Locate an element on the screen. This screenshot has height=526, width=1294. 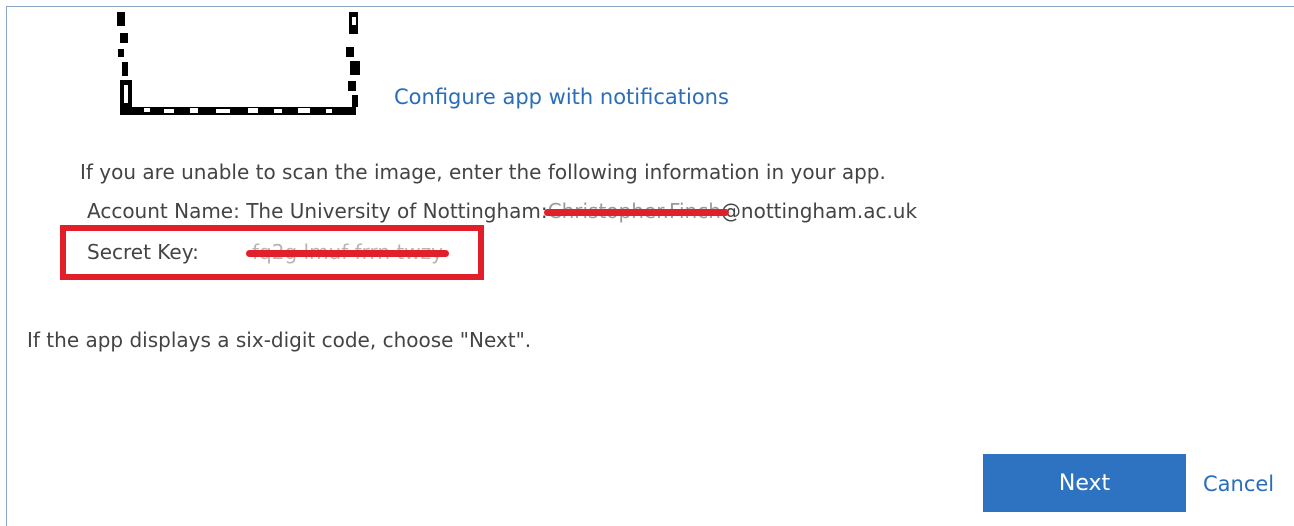
account-name-domain: @nottingham.ac.uk is located at coordinates (819, 211).